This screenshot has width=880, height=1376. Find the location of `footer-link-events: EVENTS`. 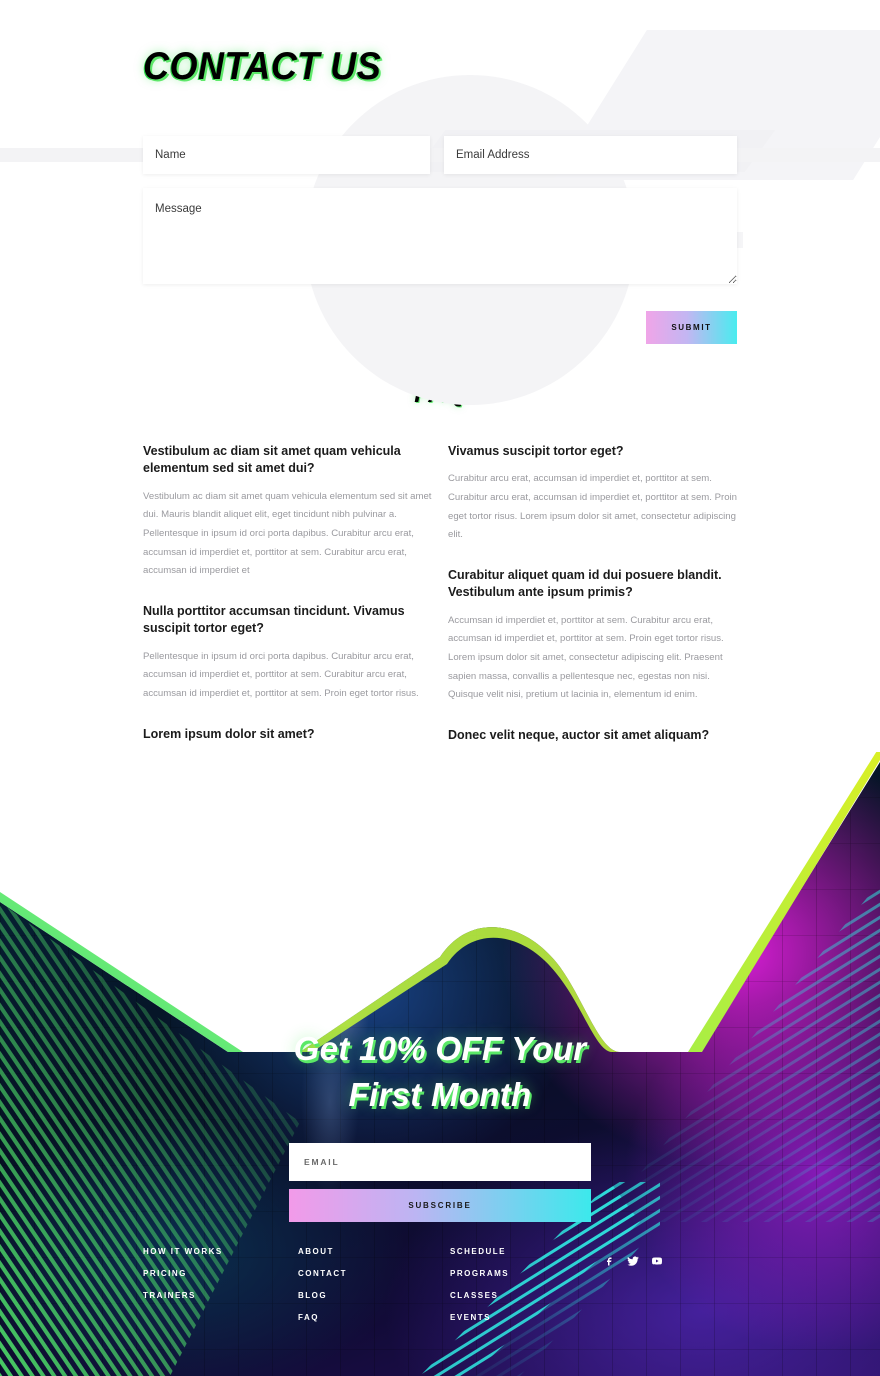

footer-link-events: EVENTS is located at coordinates (526, 1318).